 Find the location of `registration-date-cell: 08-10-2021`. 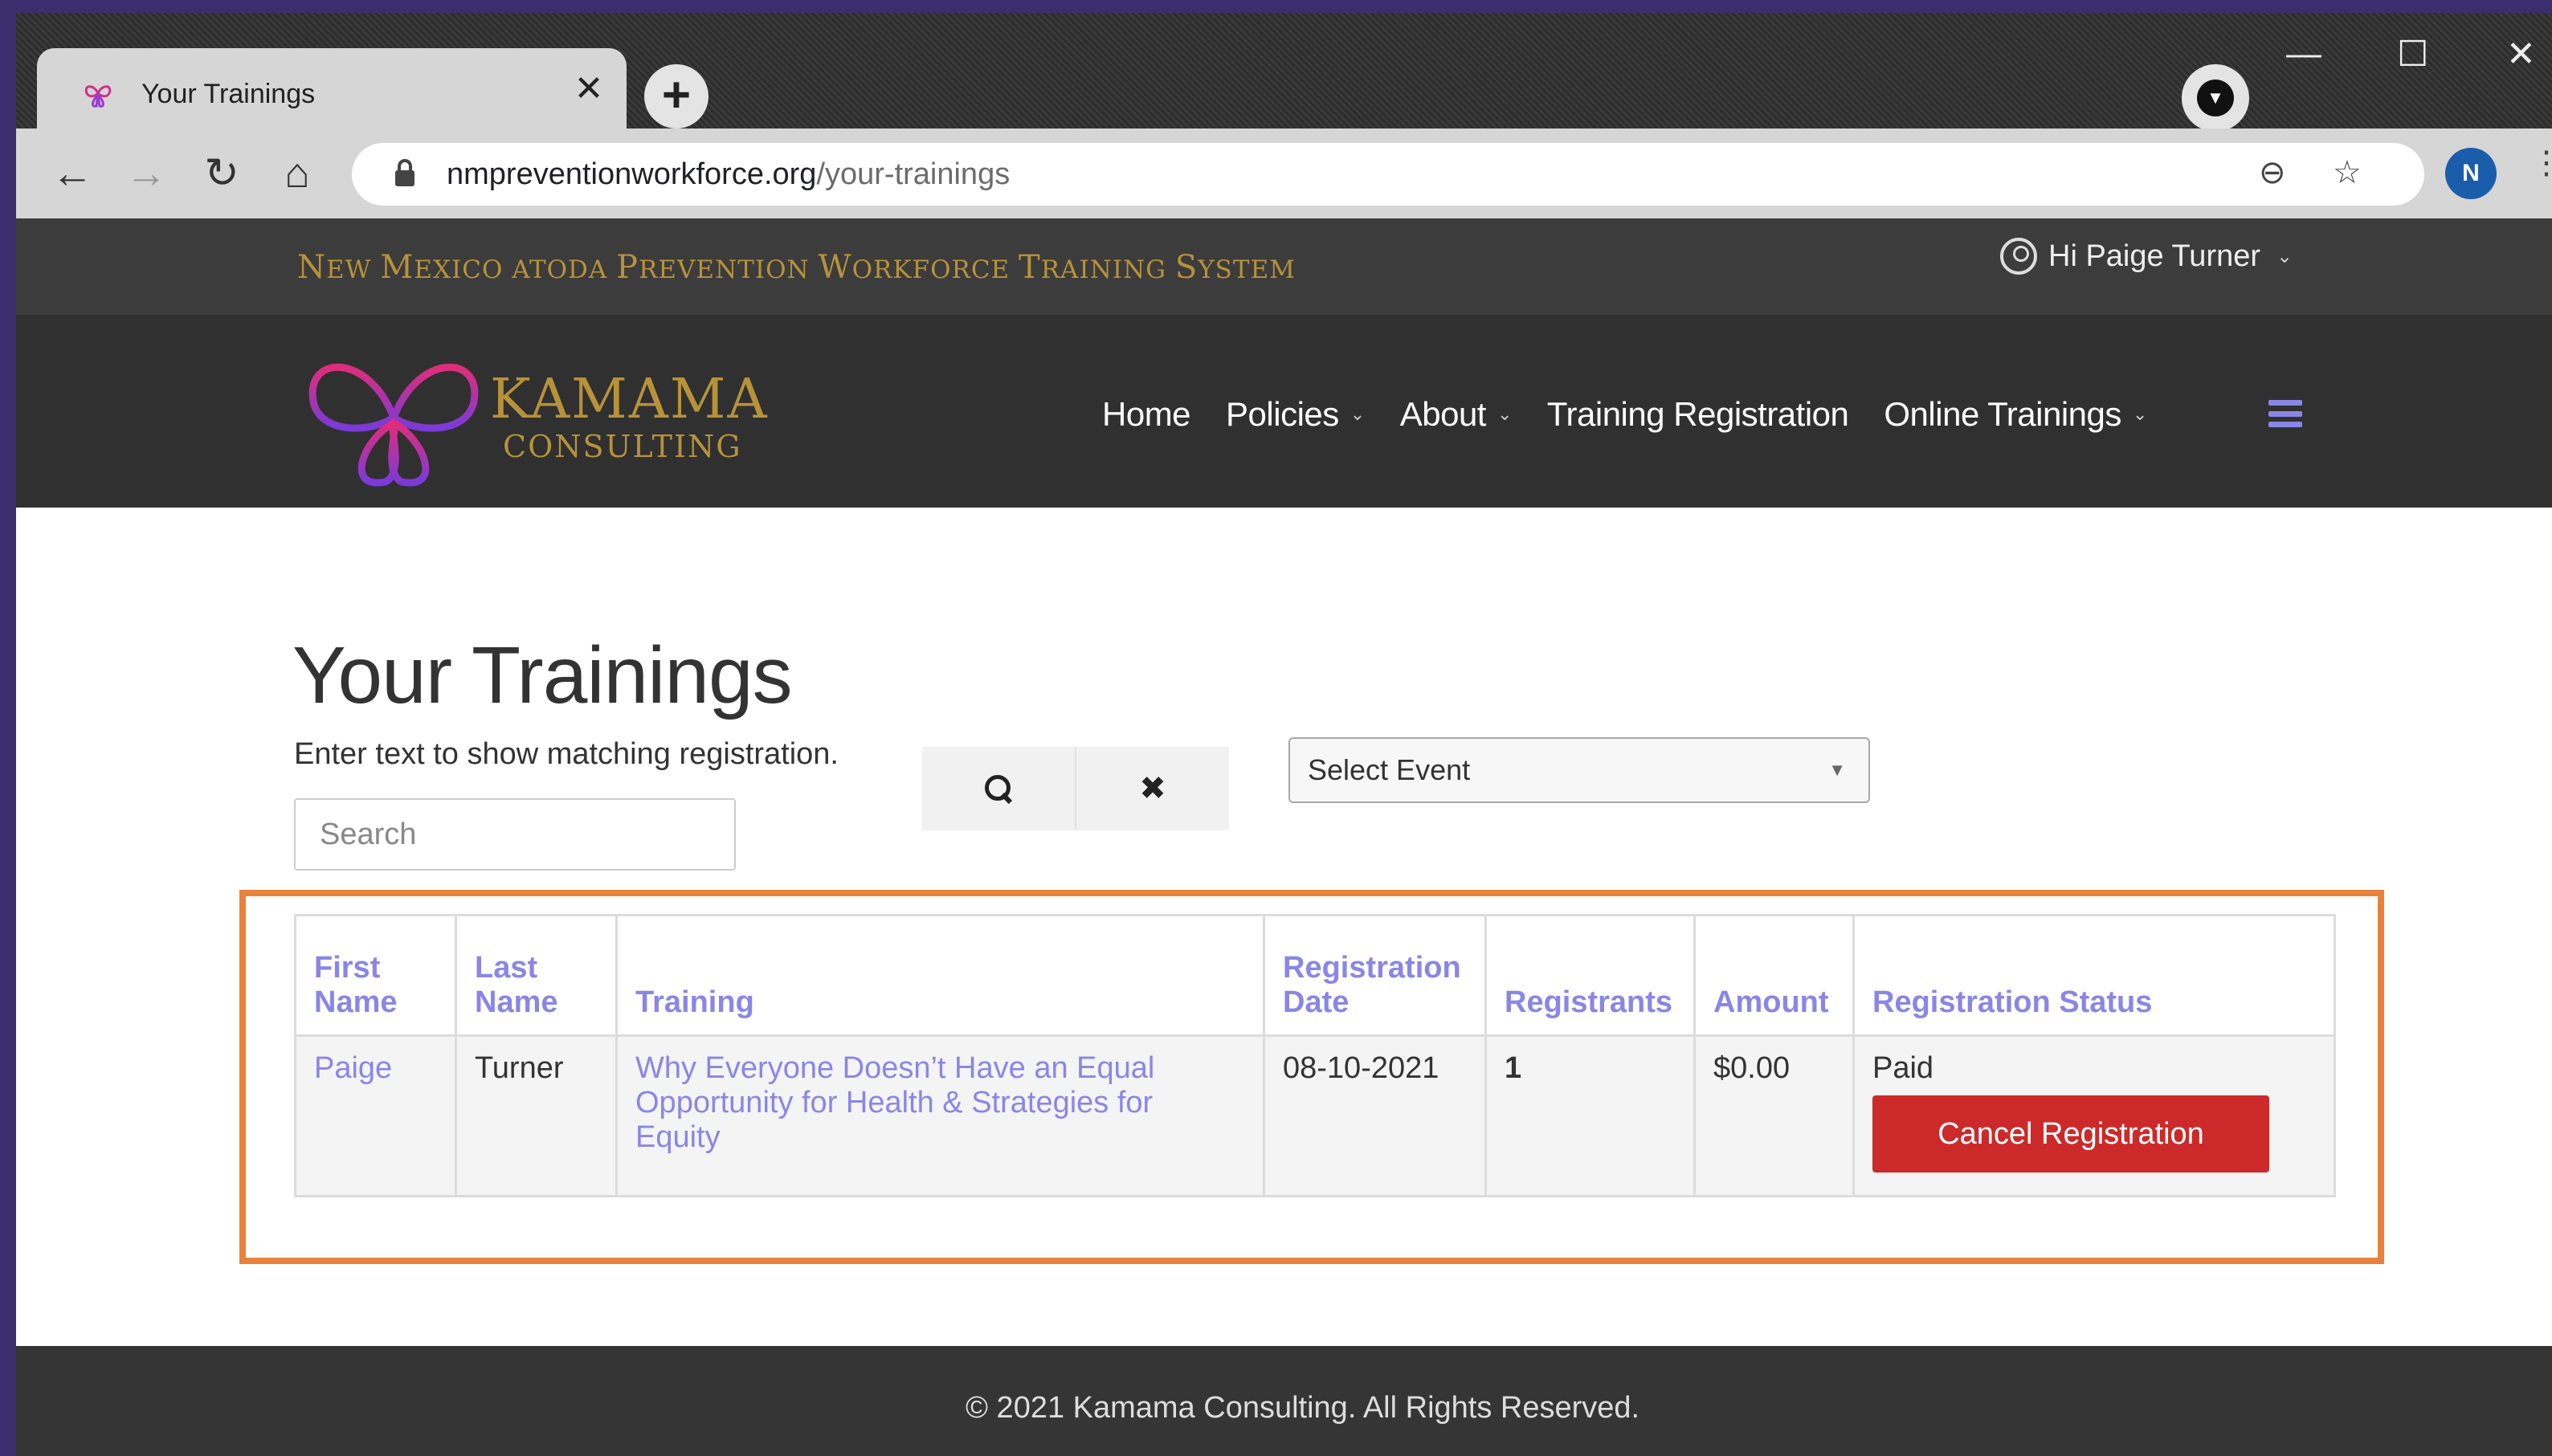

registration-date-cell: 08-10-2021 is located at coordinates (1375, 1115).